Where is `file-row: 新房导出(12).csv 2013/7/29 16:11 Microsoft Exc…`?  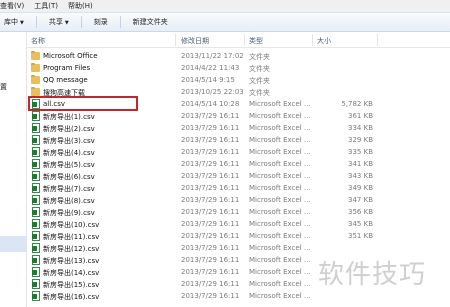 file-row: 新房导出(12).csv 2013/7/29 16:11 Microsoft Exc… is located at coordinates (238, 248).